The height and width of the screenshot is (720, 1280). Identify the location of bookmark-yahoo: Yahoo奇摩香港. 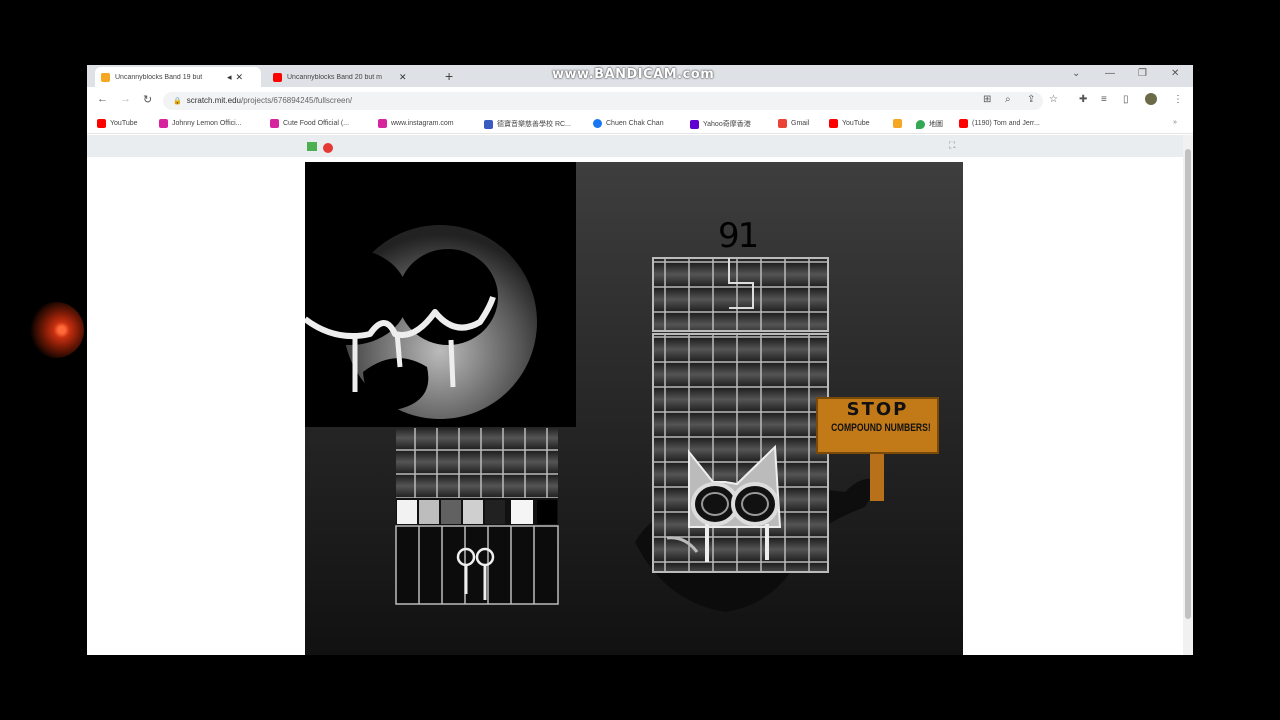
(720, 124).